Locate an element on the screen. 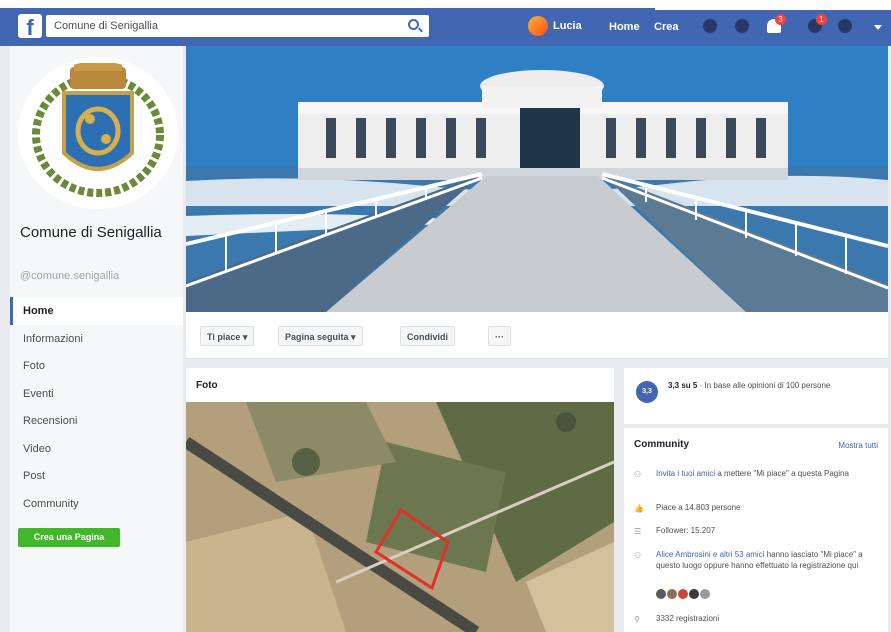  search-value: Comune di Senigallia is located at coordinates (106, 26).